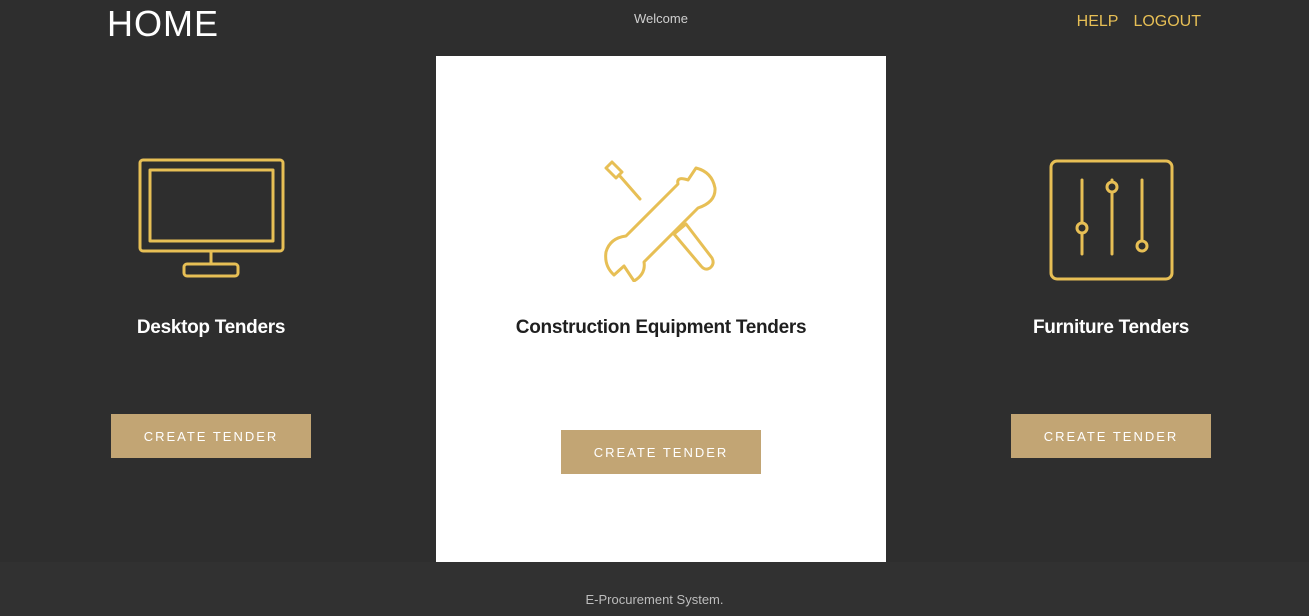 The width and height of the screenshot is (1309, 616). I want to click on tools-icon, so click(661, 220).